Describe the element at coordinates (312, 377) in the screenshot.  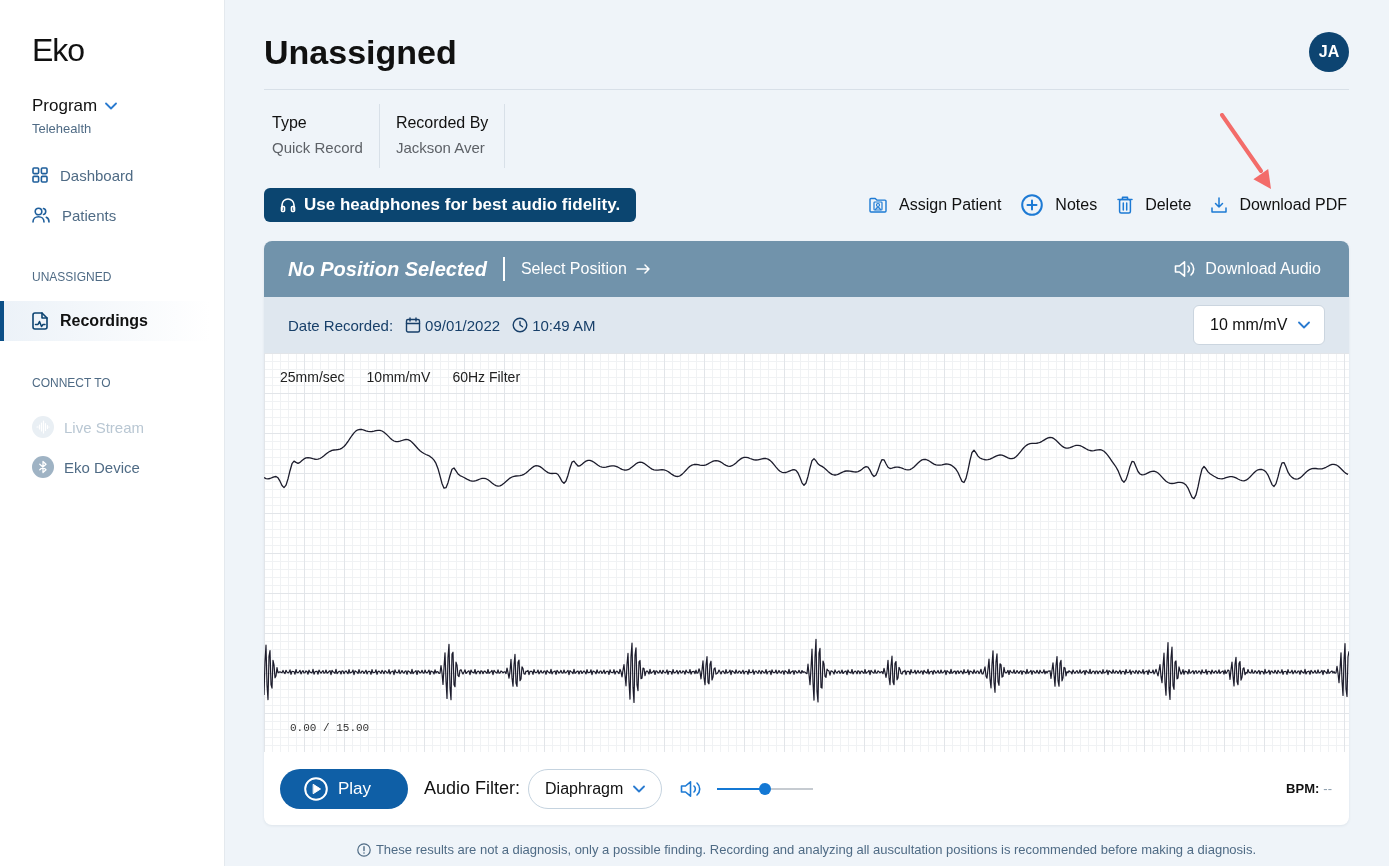
I see `trace-label: 25mm/sec` at that location.